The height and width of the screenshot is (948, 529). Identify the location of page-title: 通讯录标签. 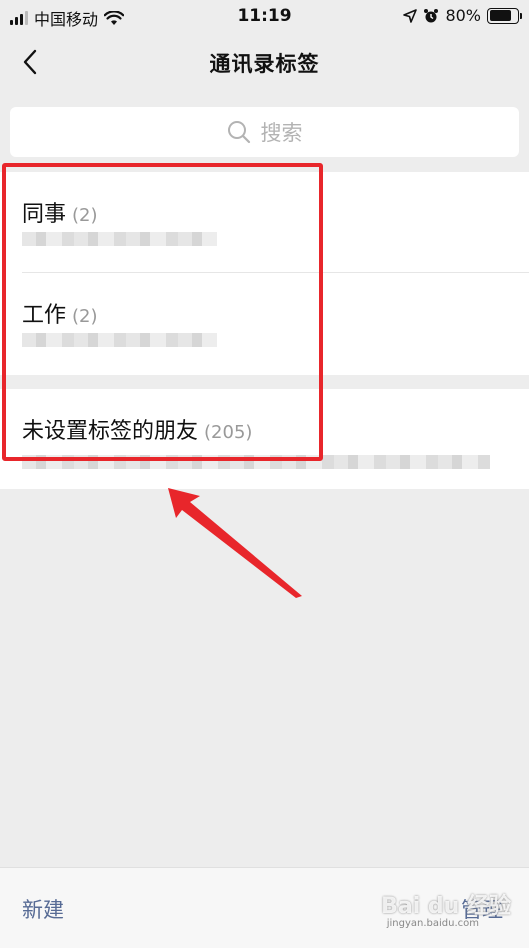
(264, 64).